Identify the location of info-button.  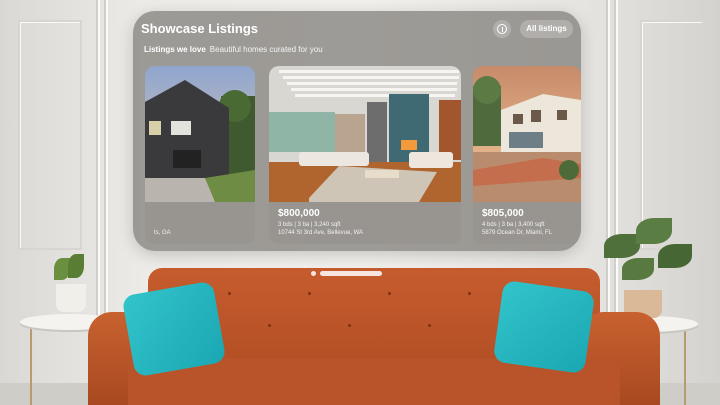
(502, 29).